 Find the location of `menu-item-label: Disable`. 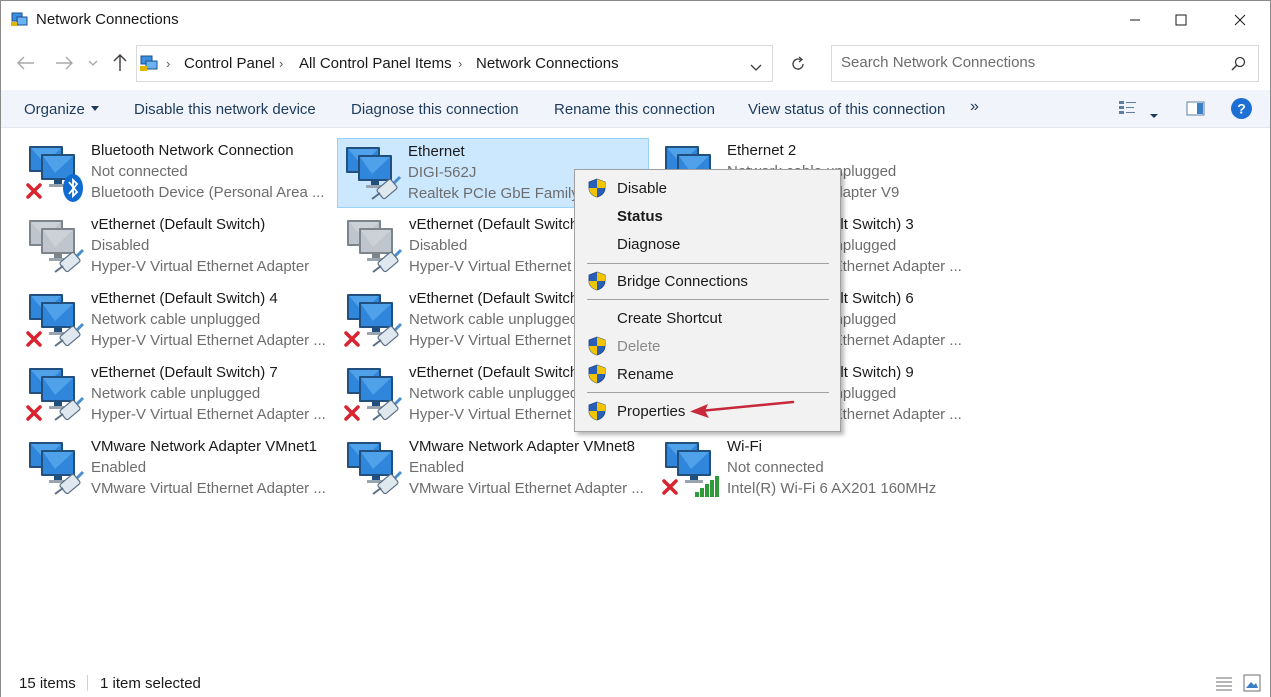

menu-item-label: Disable is located at coordinates (642, 188).